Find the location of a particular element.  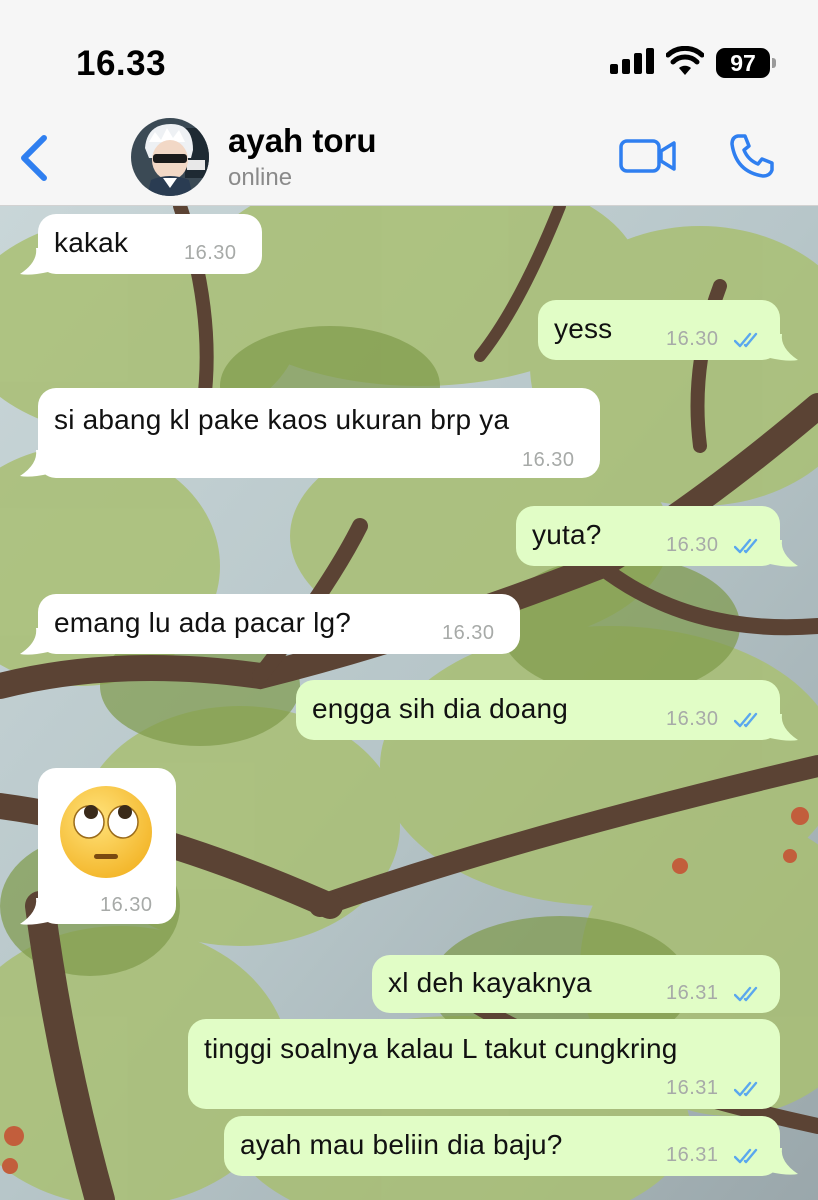

back-chevron-icon is located at coordinates (34, 158).